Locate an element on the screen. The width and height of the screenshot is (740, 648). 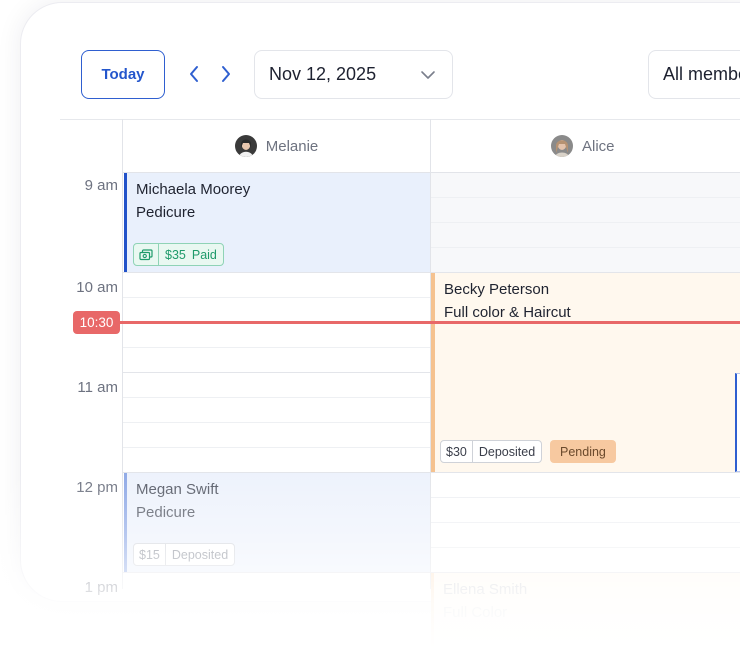
today-button: Today is located at coordinates (123, 74).